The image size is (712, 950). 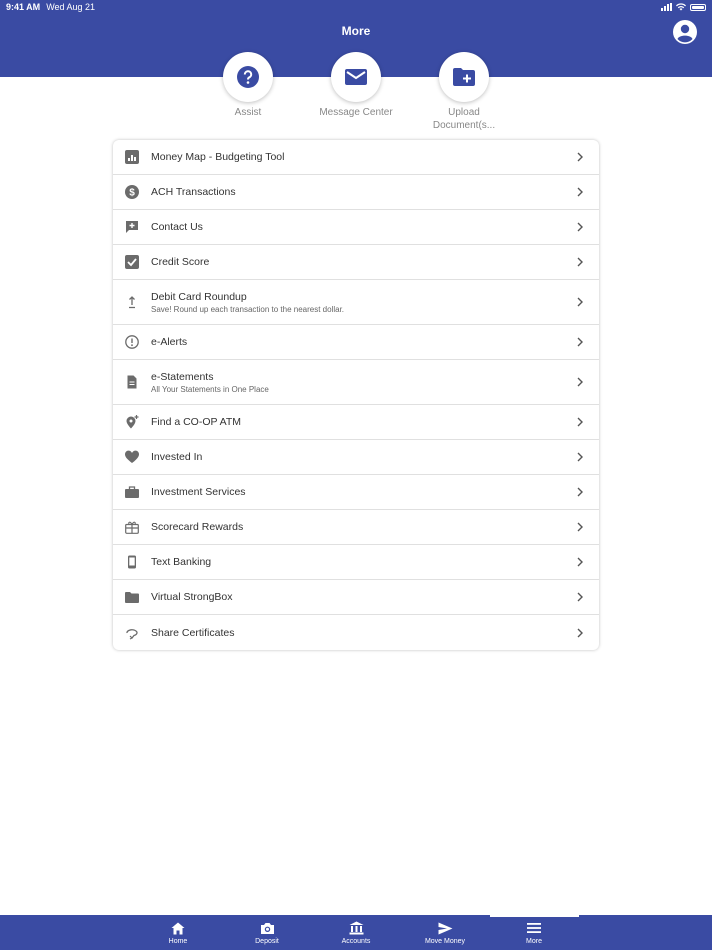 I want to click on gift-icon, so click(x=132, y=527).